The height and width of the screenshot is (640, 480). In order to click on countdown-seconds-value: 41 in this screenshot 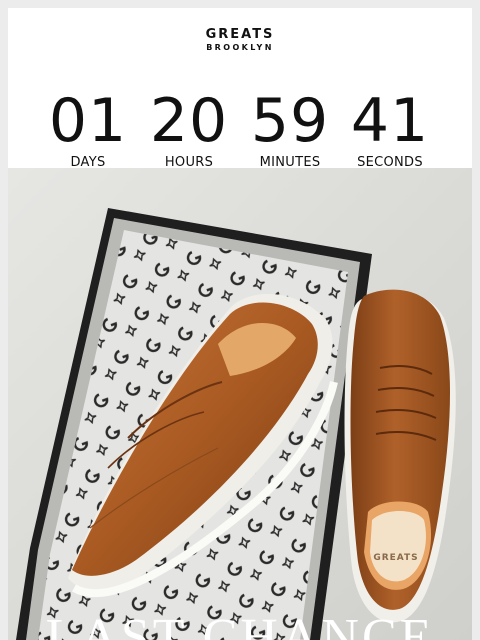, I will do `click(390, 121)`.